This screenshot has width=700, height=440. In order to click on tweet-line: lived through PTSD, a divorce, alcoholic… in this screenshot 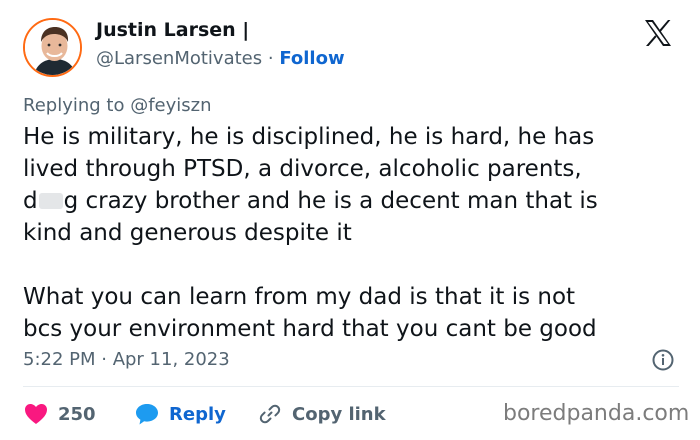, I will do `click(302, 169)`.